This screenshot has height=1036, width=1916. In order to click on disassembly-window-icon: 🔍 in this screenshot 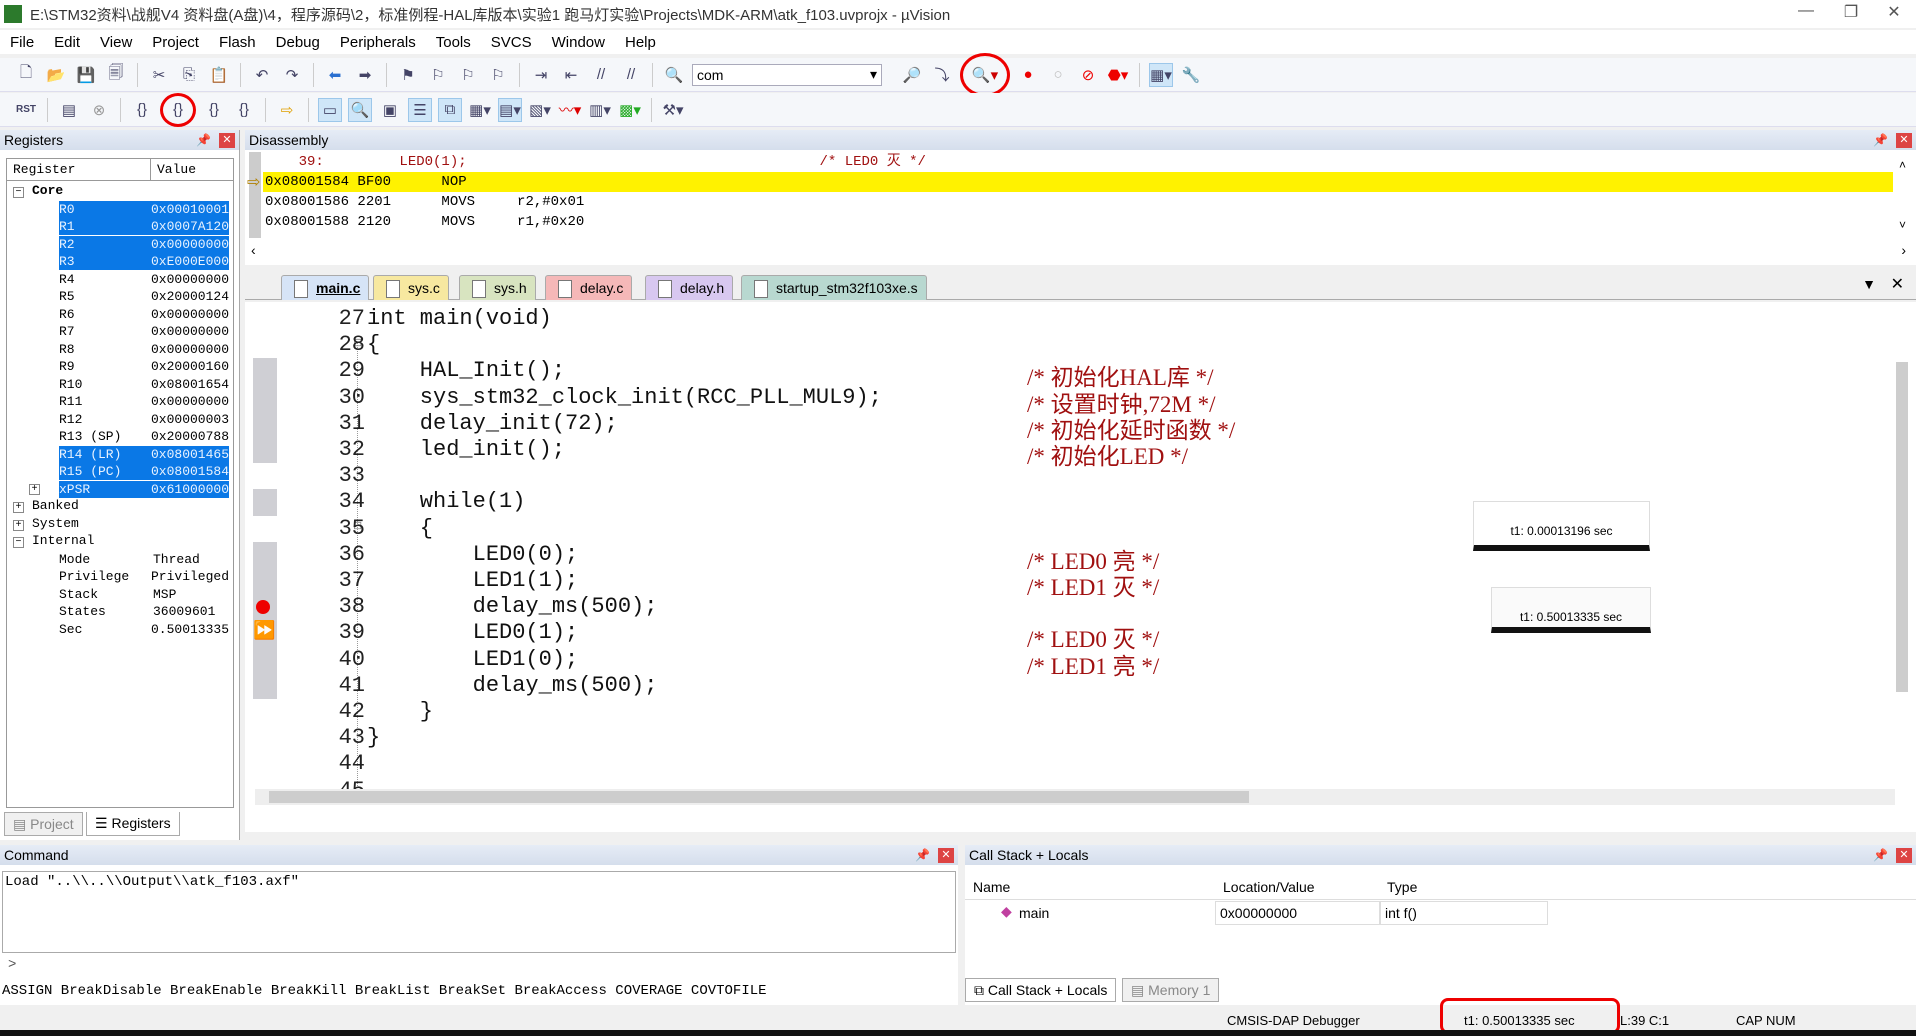, I will do `click(360, 109)`.